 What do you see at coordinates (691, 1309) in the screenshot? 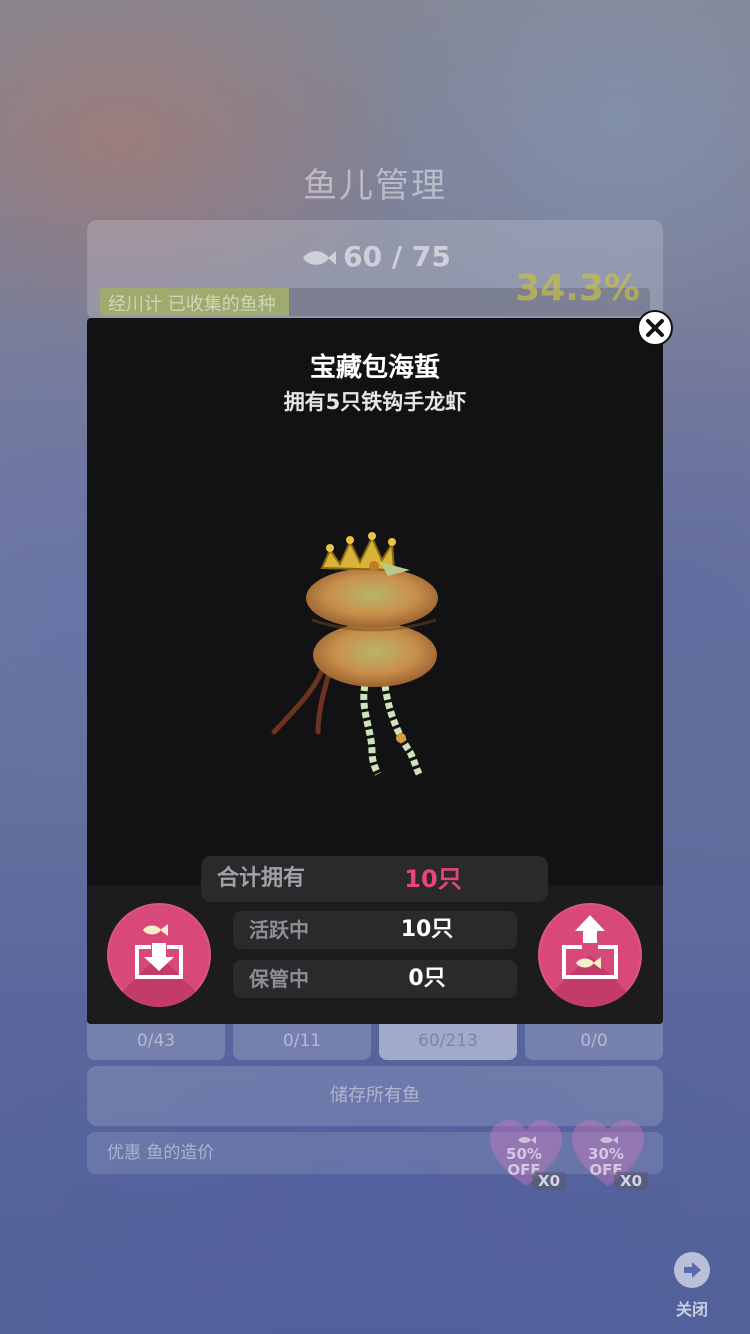
I see `close-nav-label: 关闭` at bounding box center [691, 1309].